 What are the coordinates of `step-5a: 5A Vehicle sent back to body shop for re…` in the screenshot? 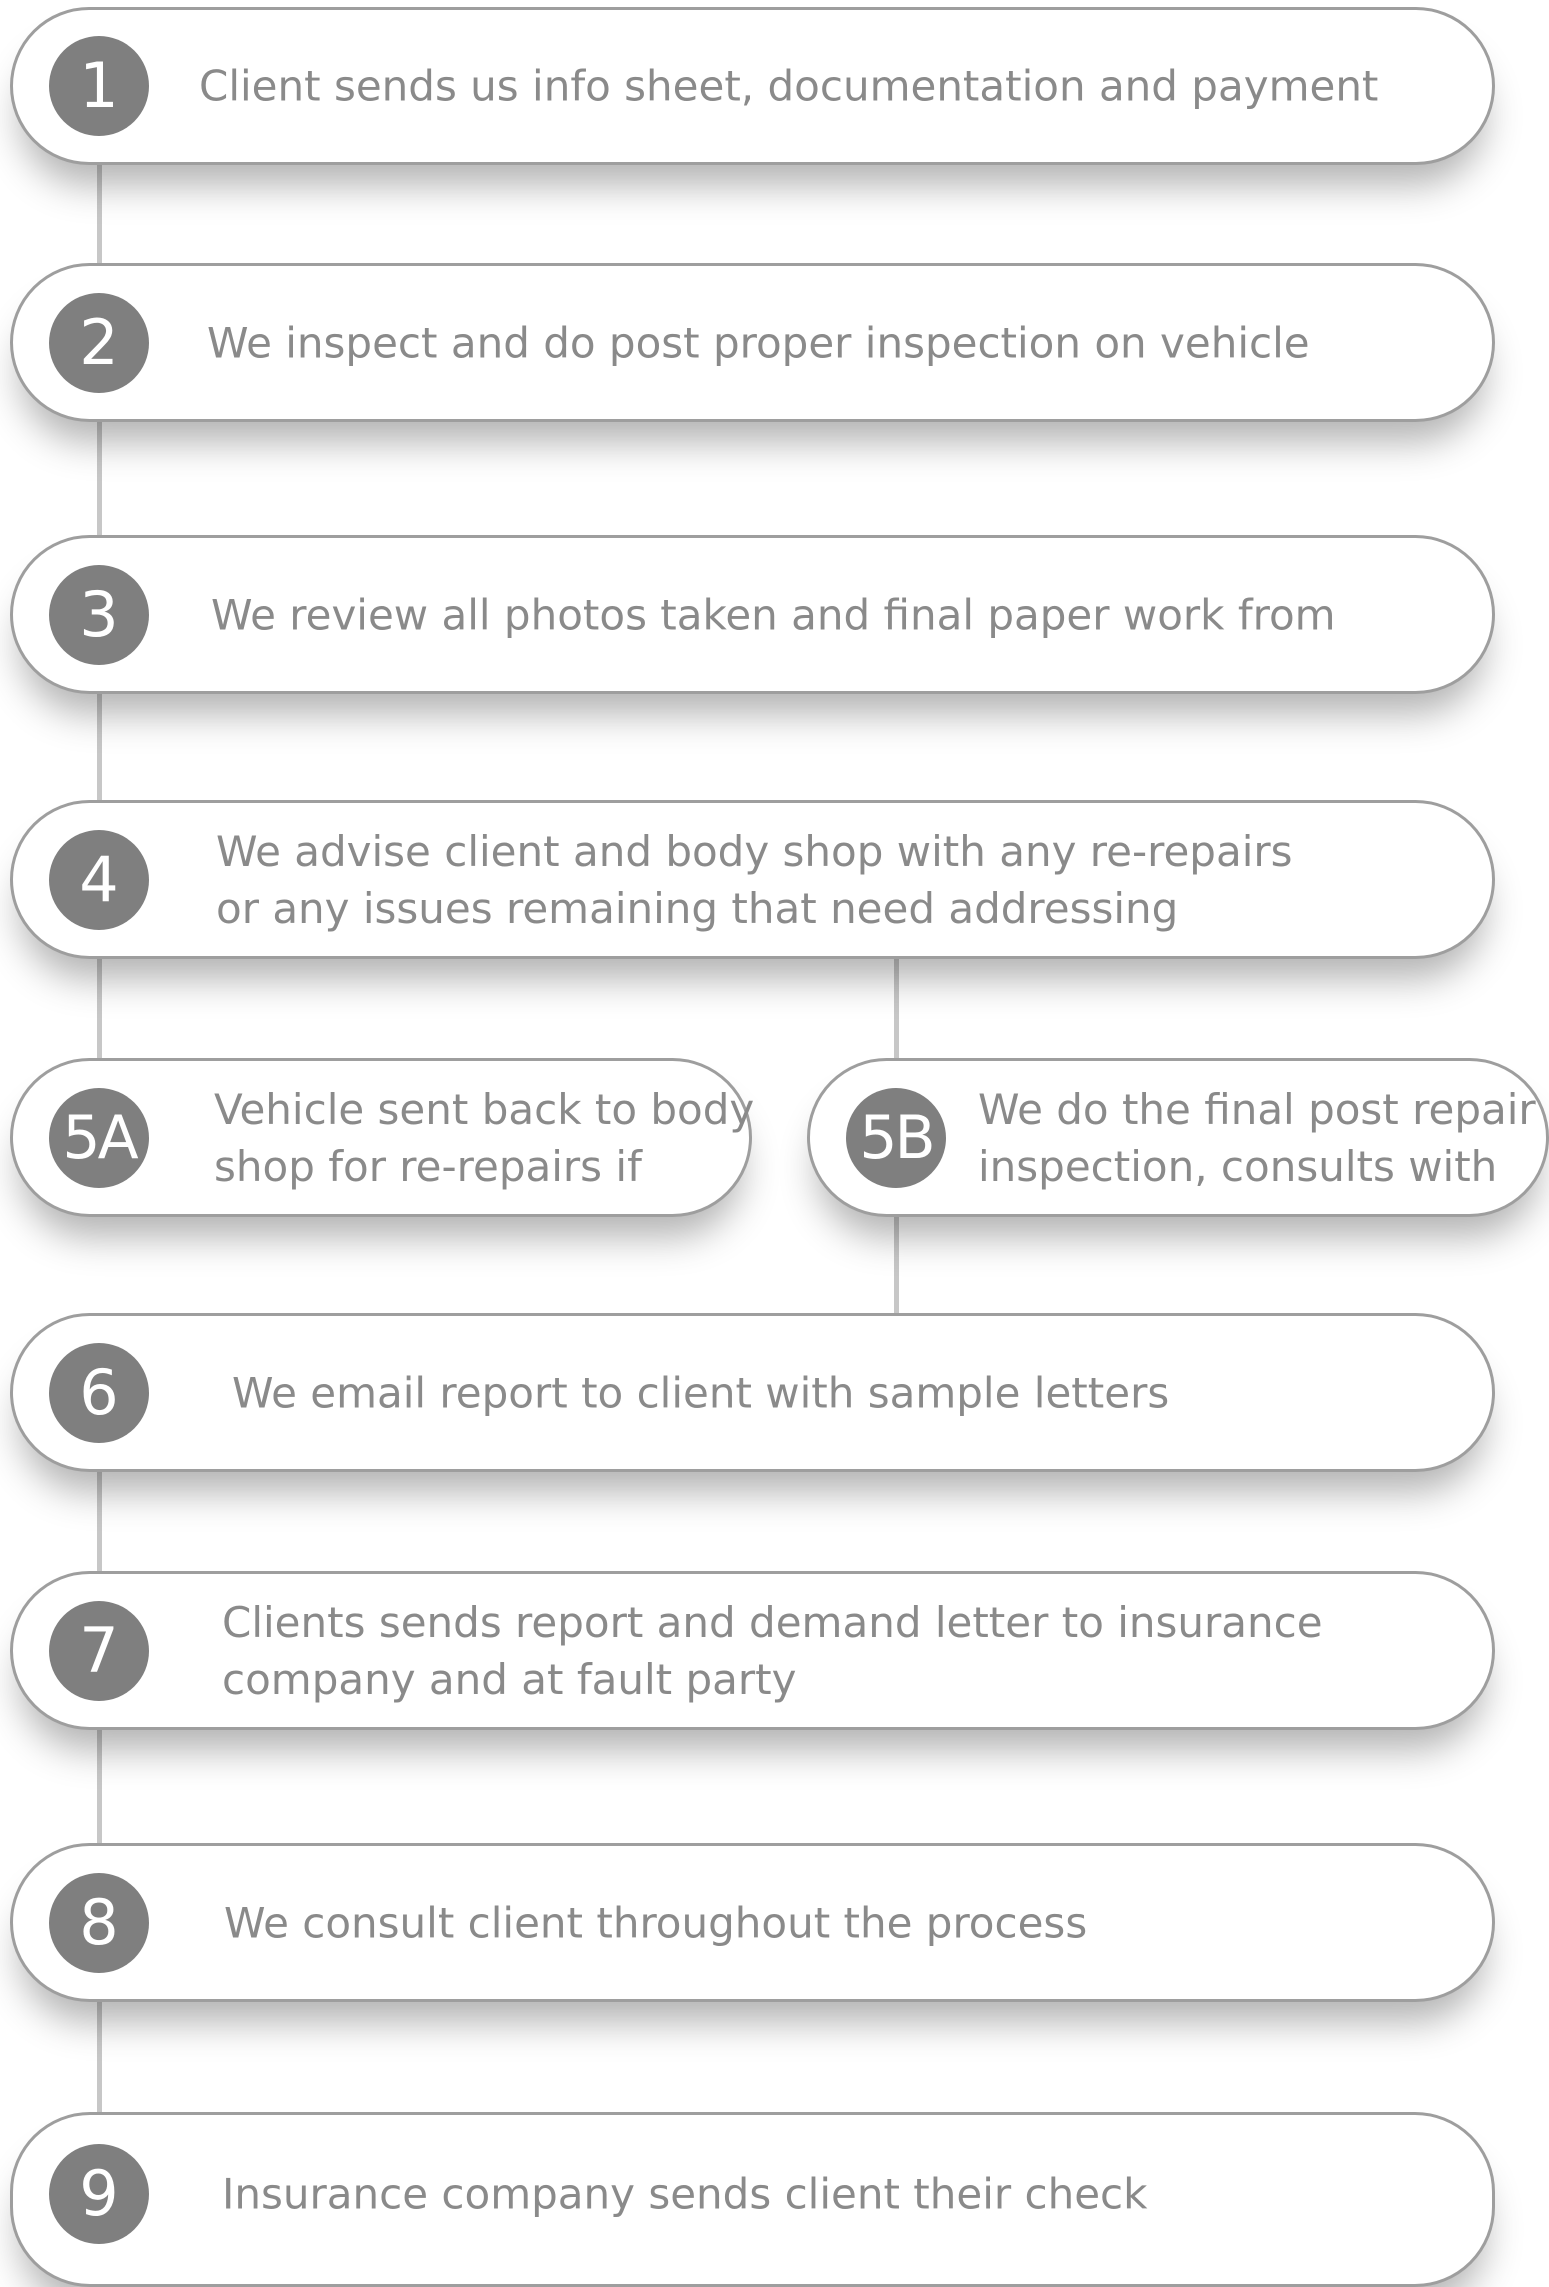 It's located at (382, 1137).